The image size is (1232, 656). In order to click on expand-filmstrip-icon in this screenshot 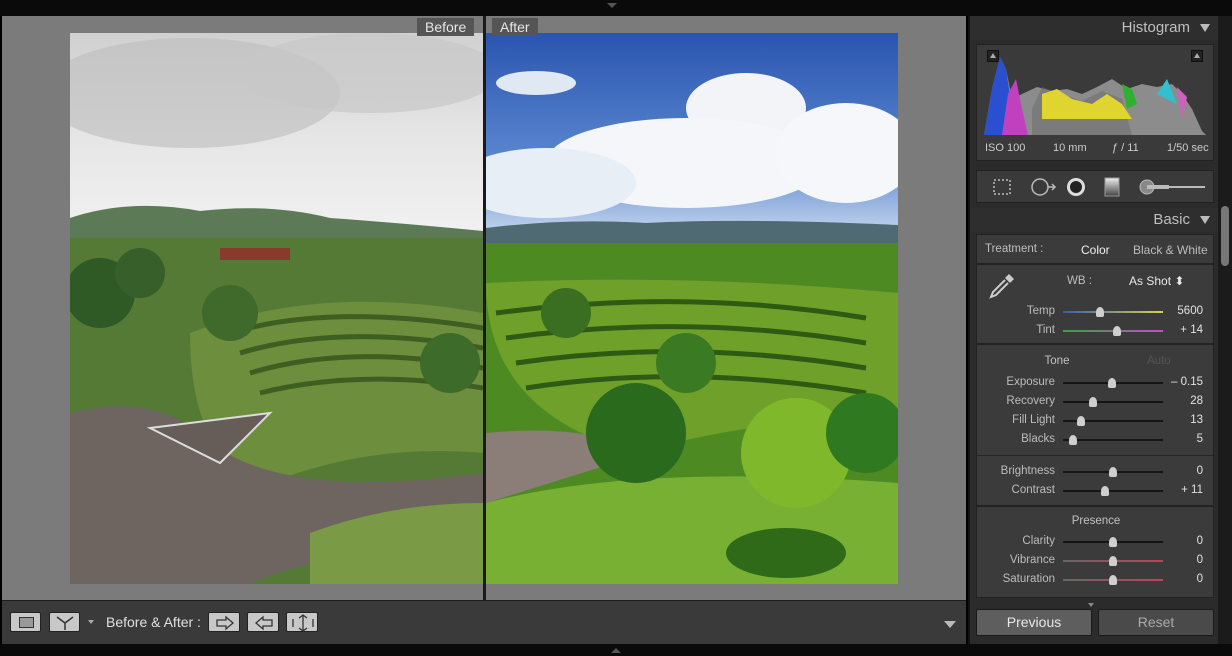, I will do `click(616, 650)`.